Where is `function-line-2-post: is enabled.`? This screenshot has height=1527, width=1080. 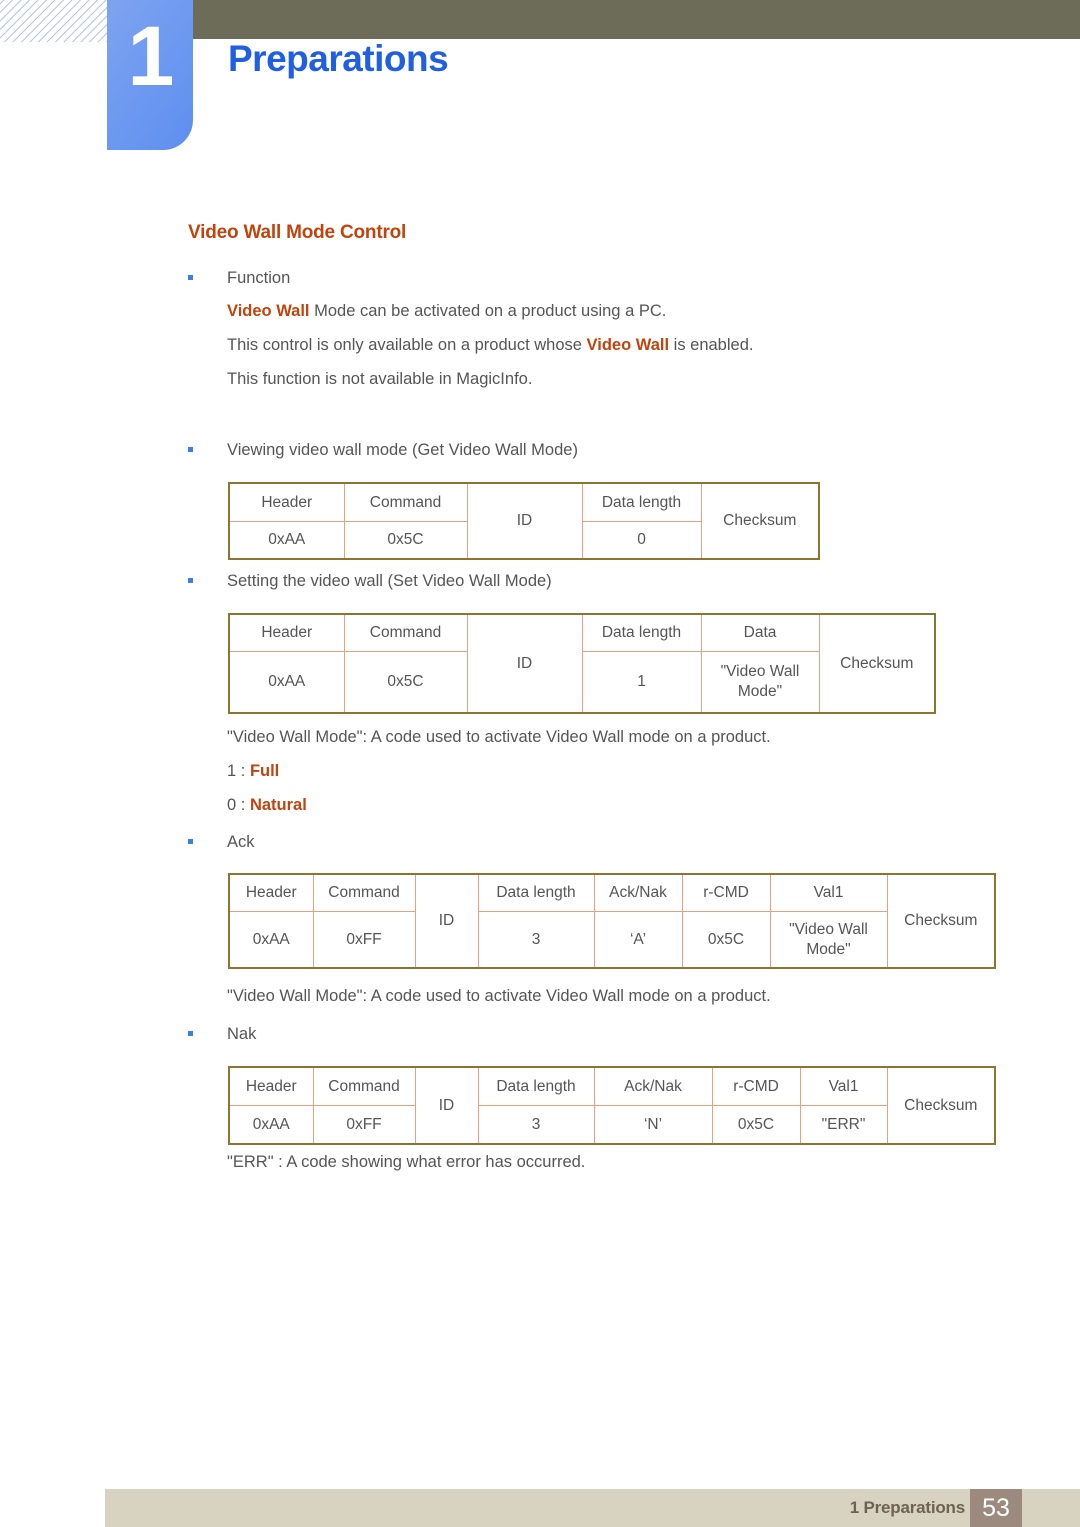
function-line-2-post: is enabled. is located at coordinates (711, 345).